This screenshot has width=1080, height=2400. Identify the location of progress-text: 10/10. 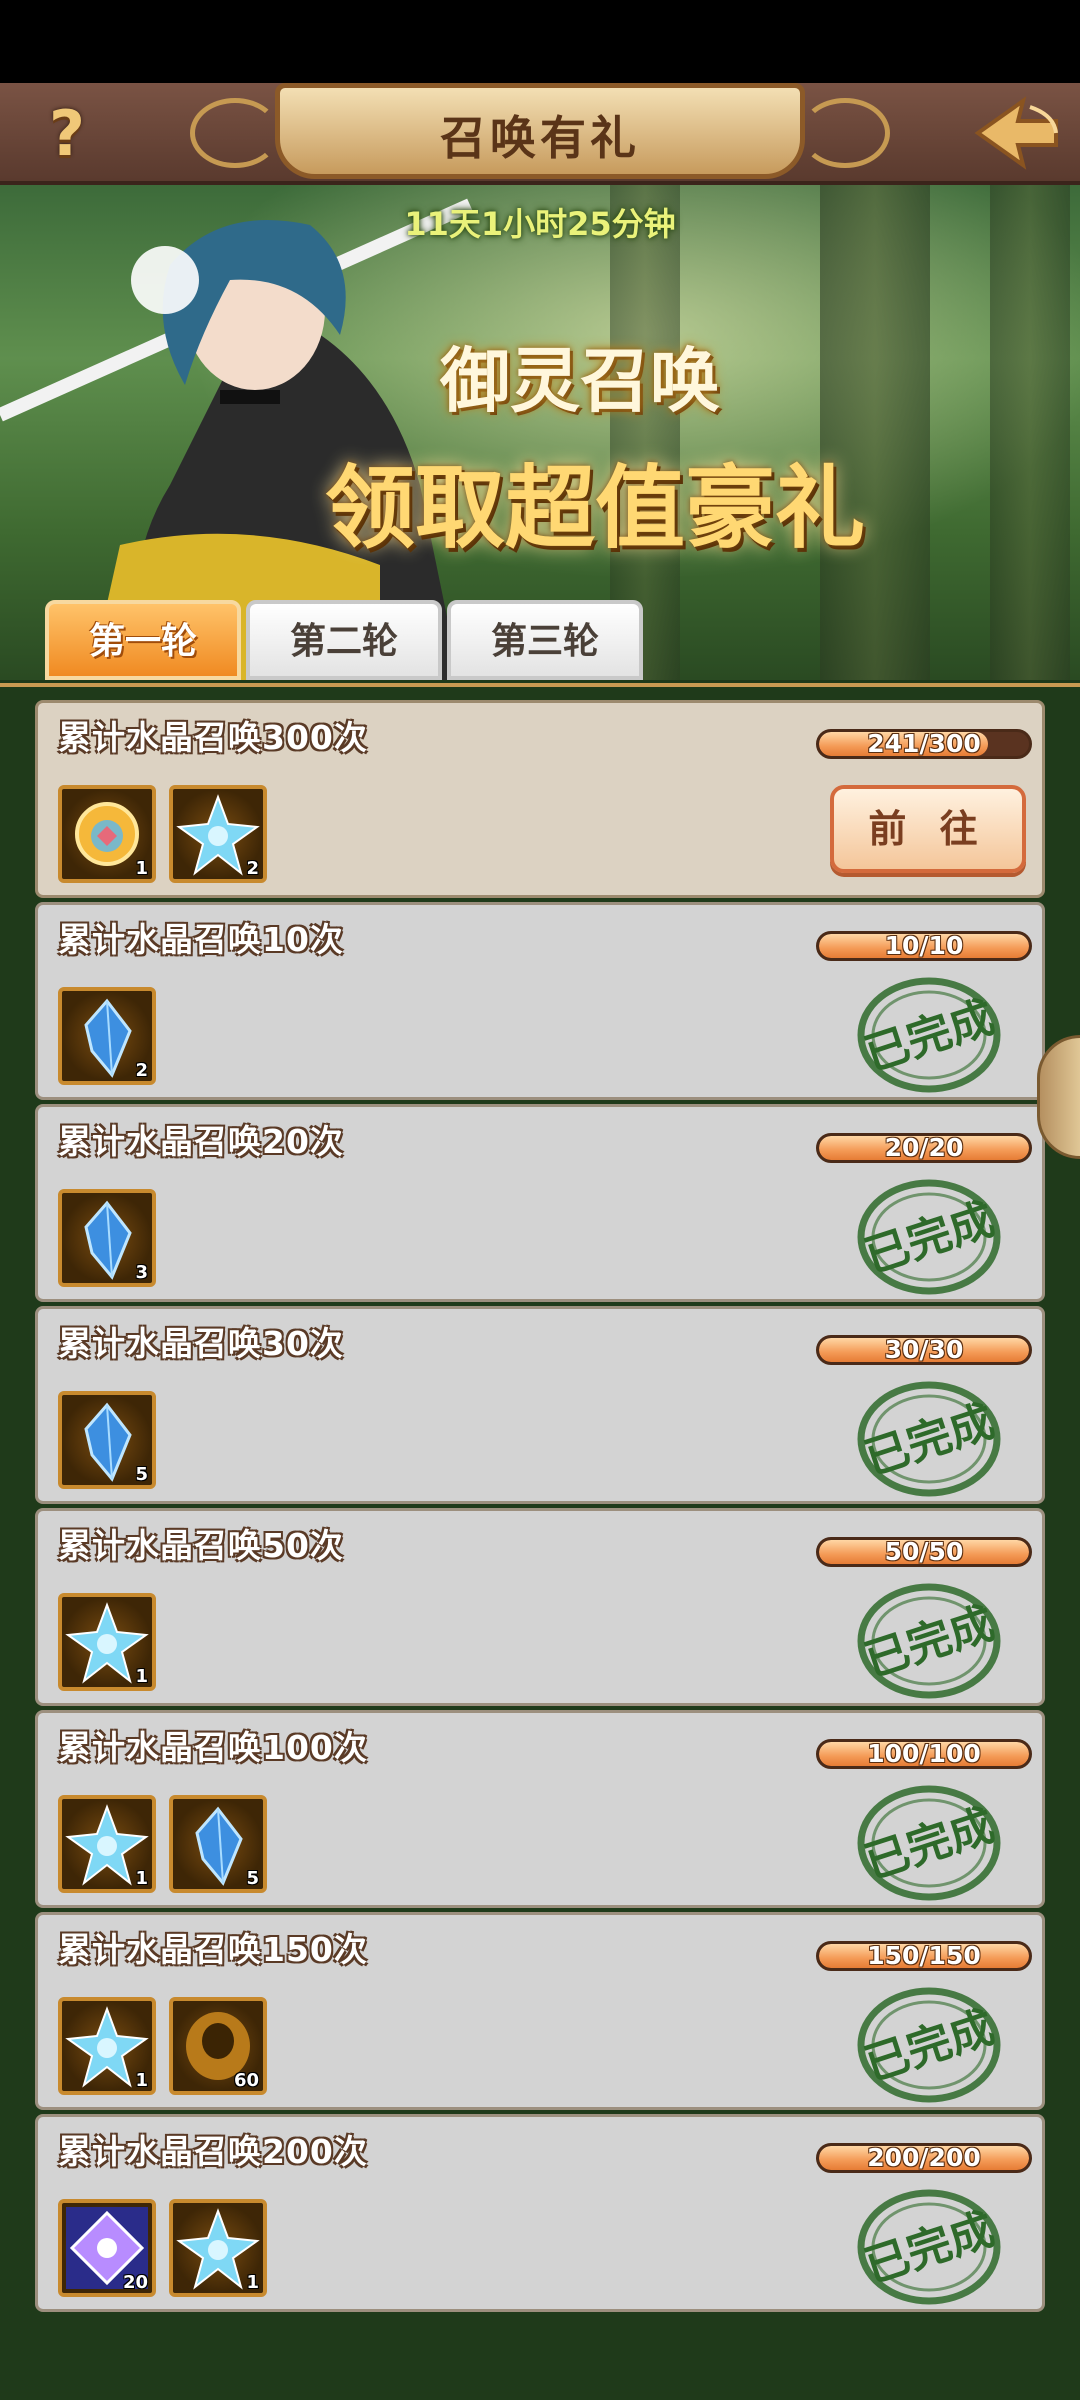
(924, 945).